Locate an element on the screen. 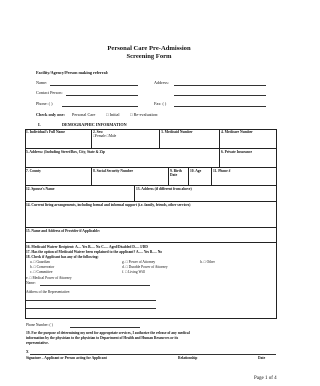  representative-name-label: Name: is located at coordinates (31, 283).